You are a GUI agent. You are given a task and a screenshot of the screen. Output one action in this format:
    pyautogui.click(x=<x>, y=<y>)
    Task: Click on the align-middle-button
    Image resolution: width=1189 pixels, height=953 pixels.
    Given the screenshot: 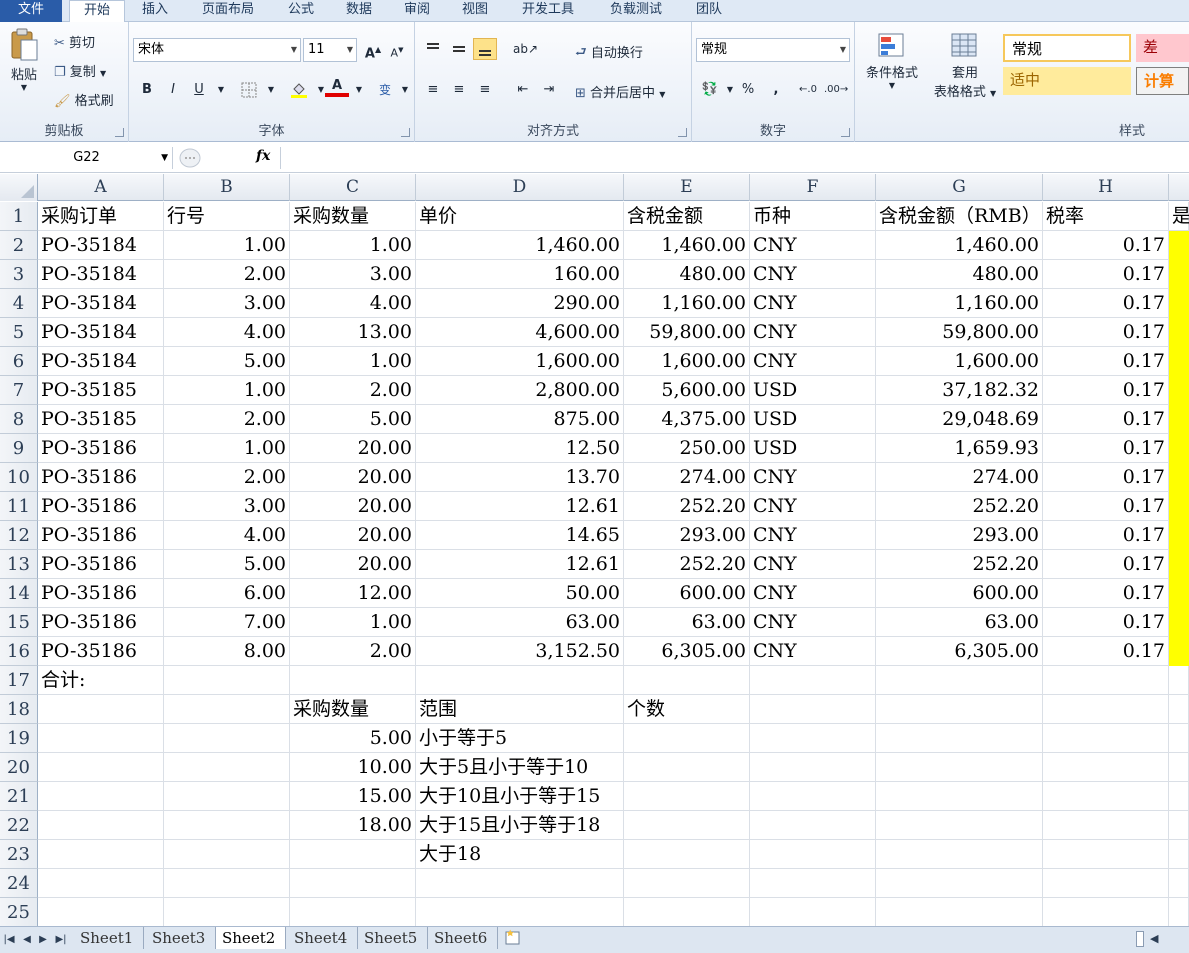 What is the action you would take?
    pyautogui.click(x=459, y=49)
    